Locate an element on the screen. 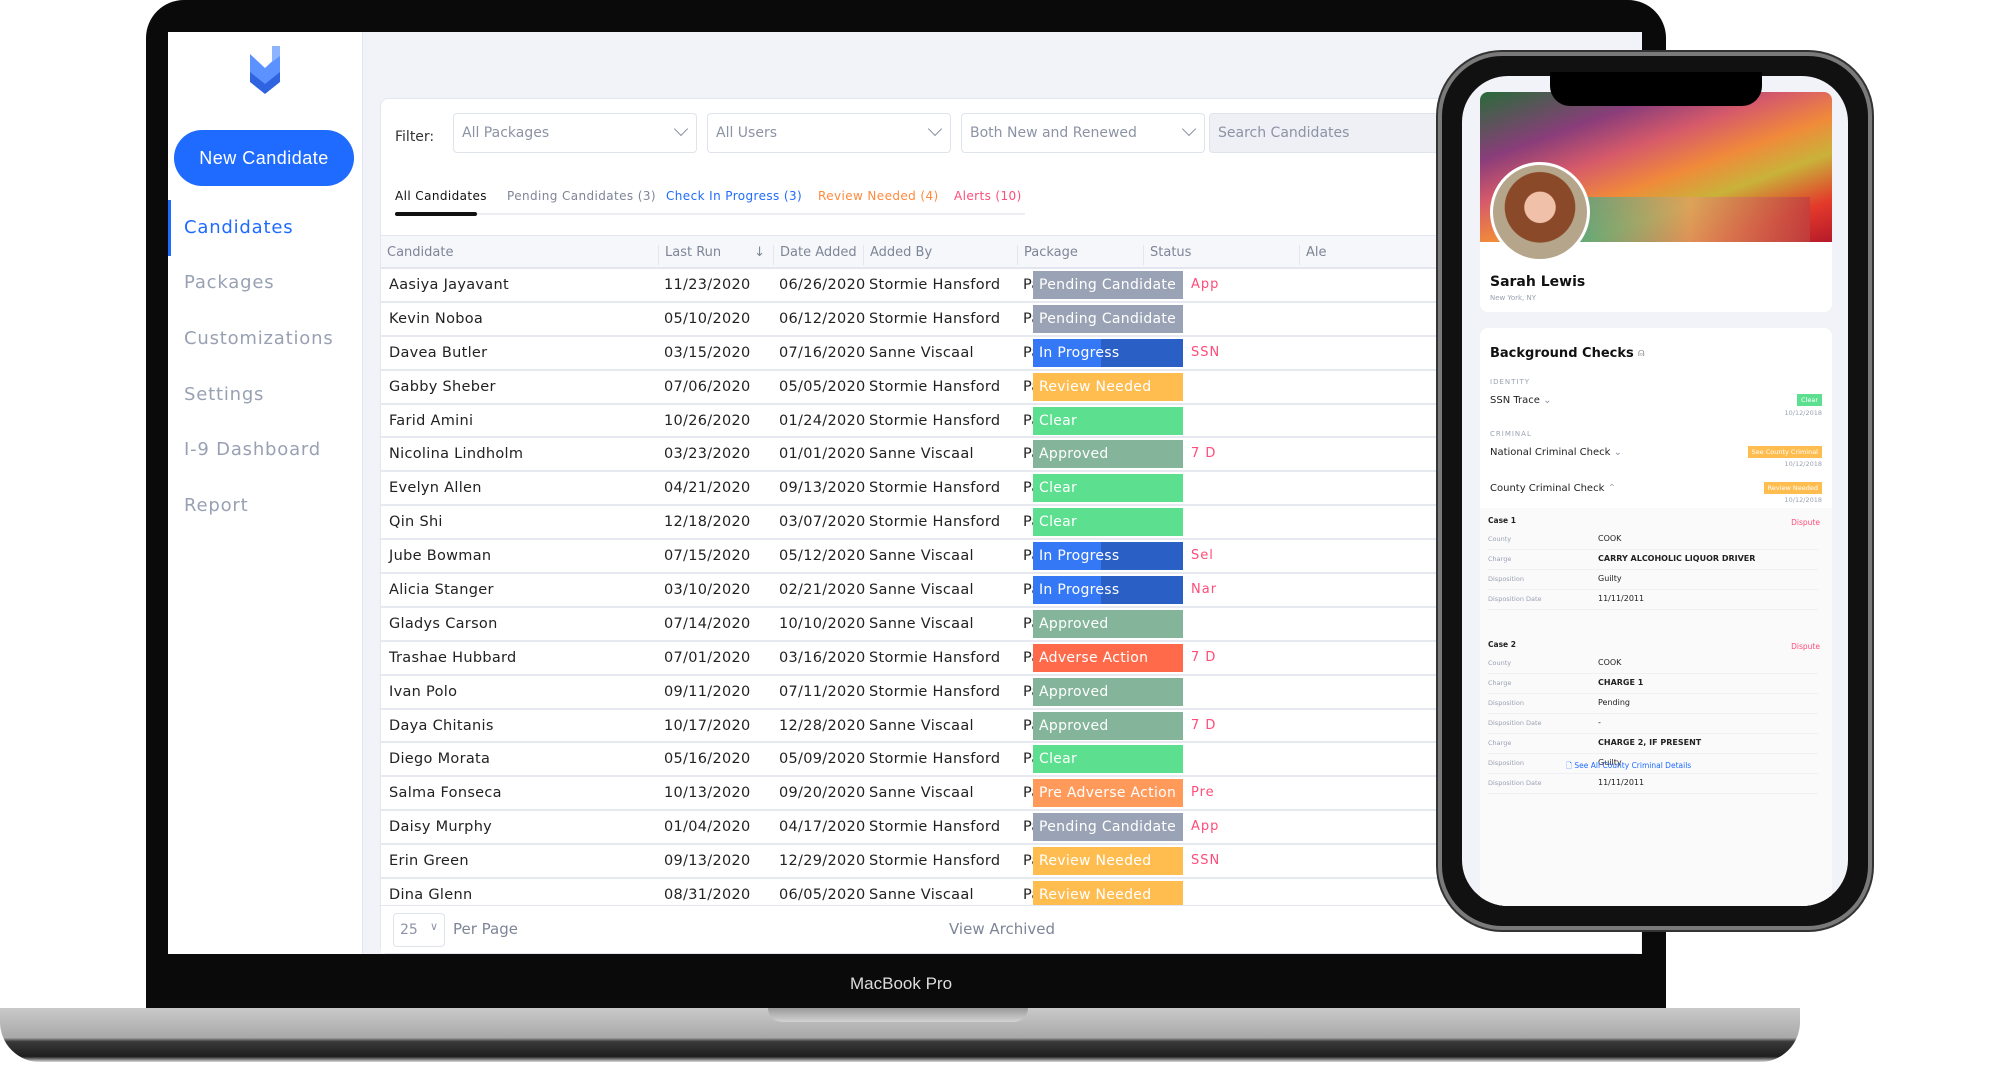  tab-alerts: Alerts (10) is located at coordinates (988, 196).